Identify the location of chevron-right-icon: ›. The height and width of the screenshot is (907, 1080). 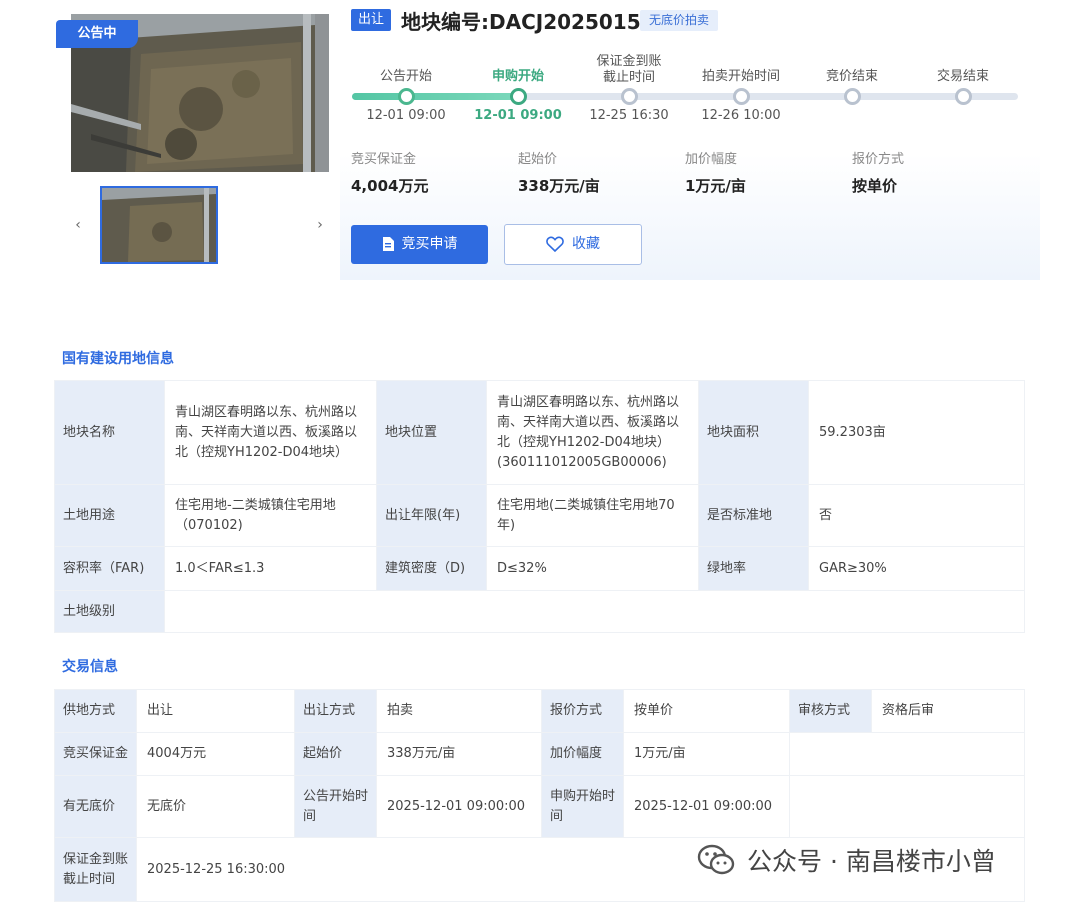
(320, 225).